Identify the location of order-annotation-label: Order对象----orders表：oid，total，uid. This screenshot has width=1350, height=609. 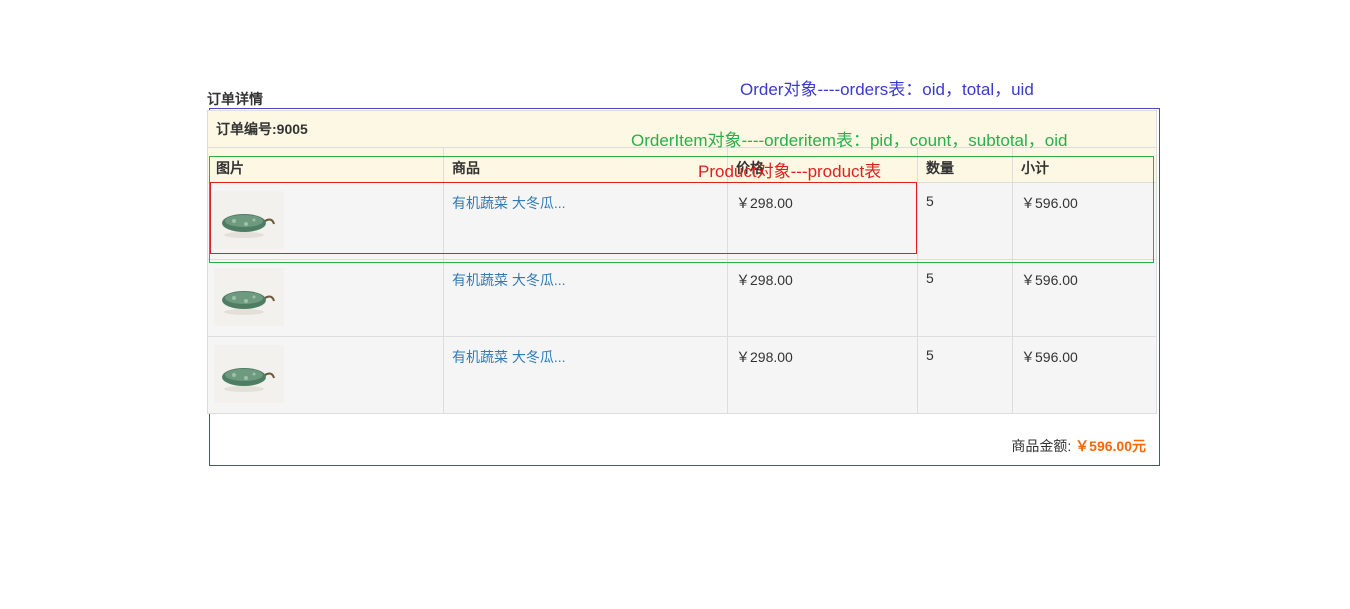
(887, 89).